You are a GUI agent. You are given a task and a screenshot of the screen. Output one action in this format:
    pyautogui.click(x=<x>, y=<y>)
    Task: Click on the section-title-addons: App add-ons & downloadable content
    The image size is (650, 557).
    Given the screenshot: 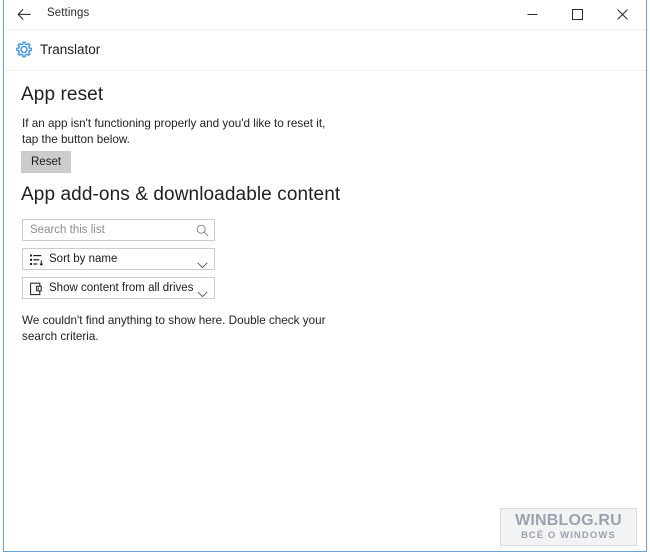 What is the action you would take?
    pyautogui.click(x=181, y=194)
    